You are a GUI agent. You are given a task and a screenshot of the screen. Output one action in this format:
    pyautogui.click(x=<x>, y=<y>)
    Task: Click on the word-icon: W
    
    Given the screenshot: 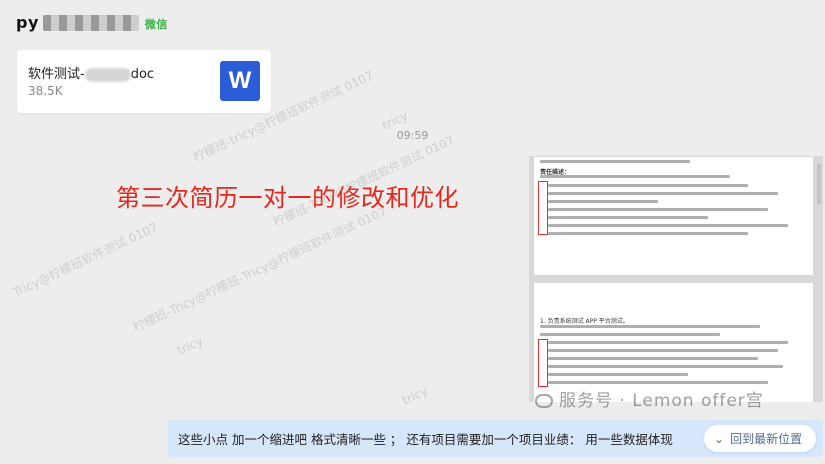 What is the action you would take?
    pyautogui.click(x=240, y=81)
    